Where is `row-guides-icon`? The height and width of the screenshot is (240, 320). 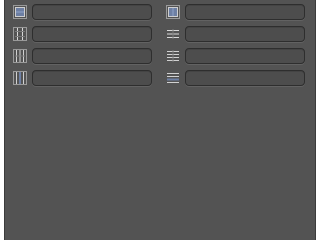
row-guides-icon is located at coordinates (173, 78).